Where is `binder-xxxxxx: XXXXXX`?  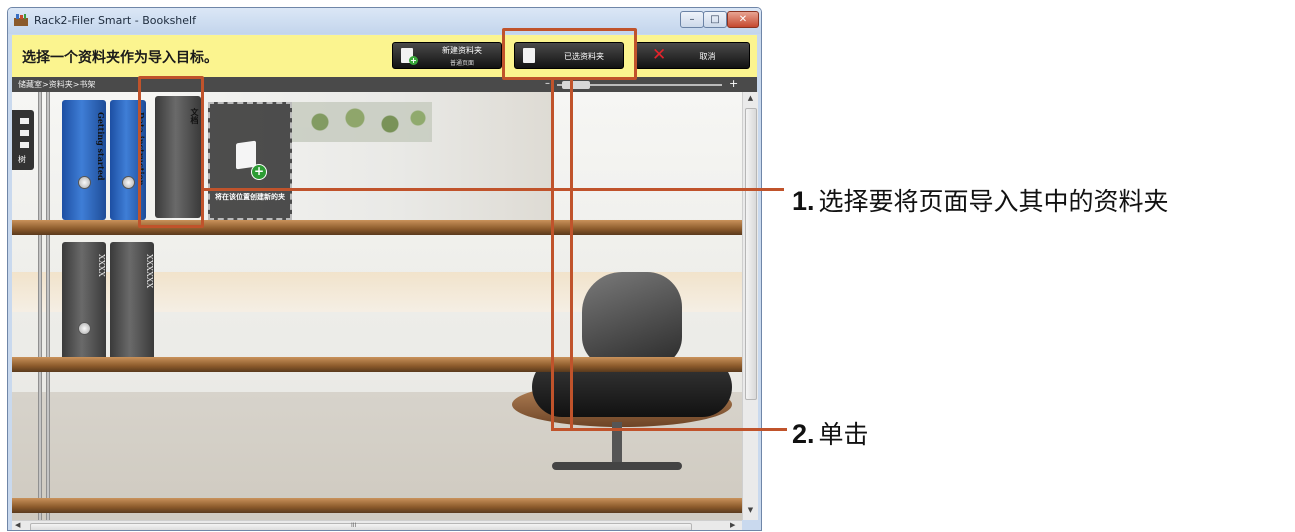
binder-xxxxxx: XXXXXX is located at coordinates (132, 303).